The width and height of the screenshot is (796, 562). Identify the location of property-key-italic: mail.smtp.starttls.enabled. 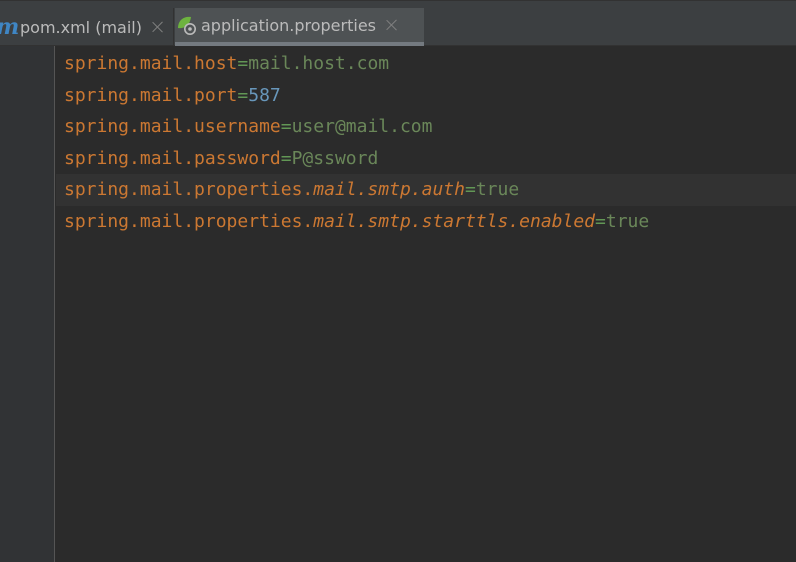
(454, 221).